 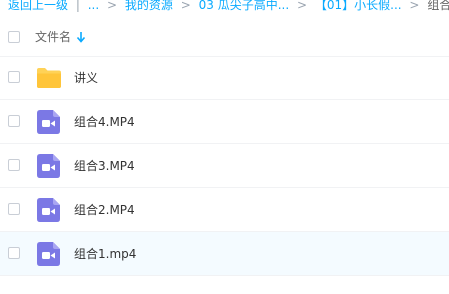 I want to click on list-item: 组合4.MP4, so click(x=224, y=122).